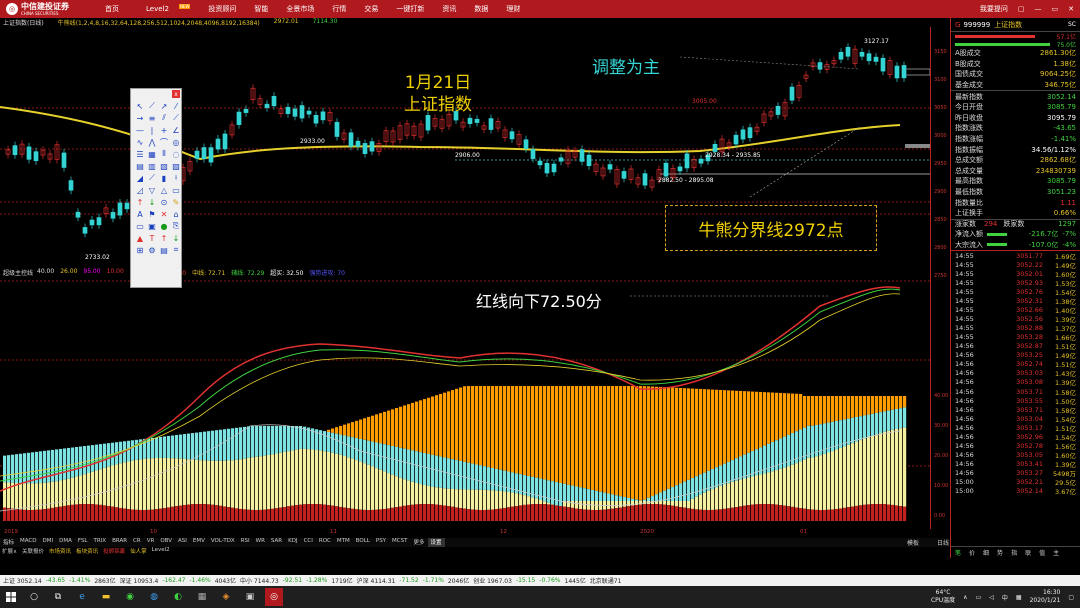 This screenshot has width=1080, height=608. I want to click on ray-icon: ↗, so click(164, 106).